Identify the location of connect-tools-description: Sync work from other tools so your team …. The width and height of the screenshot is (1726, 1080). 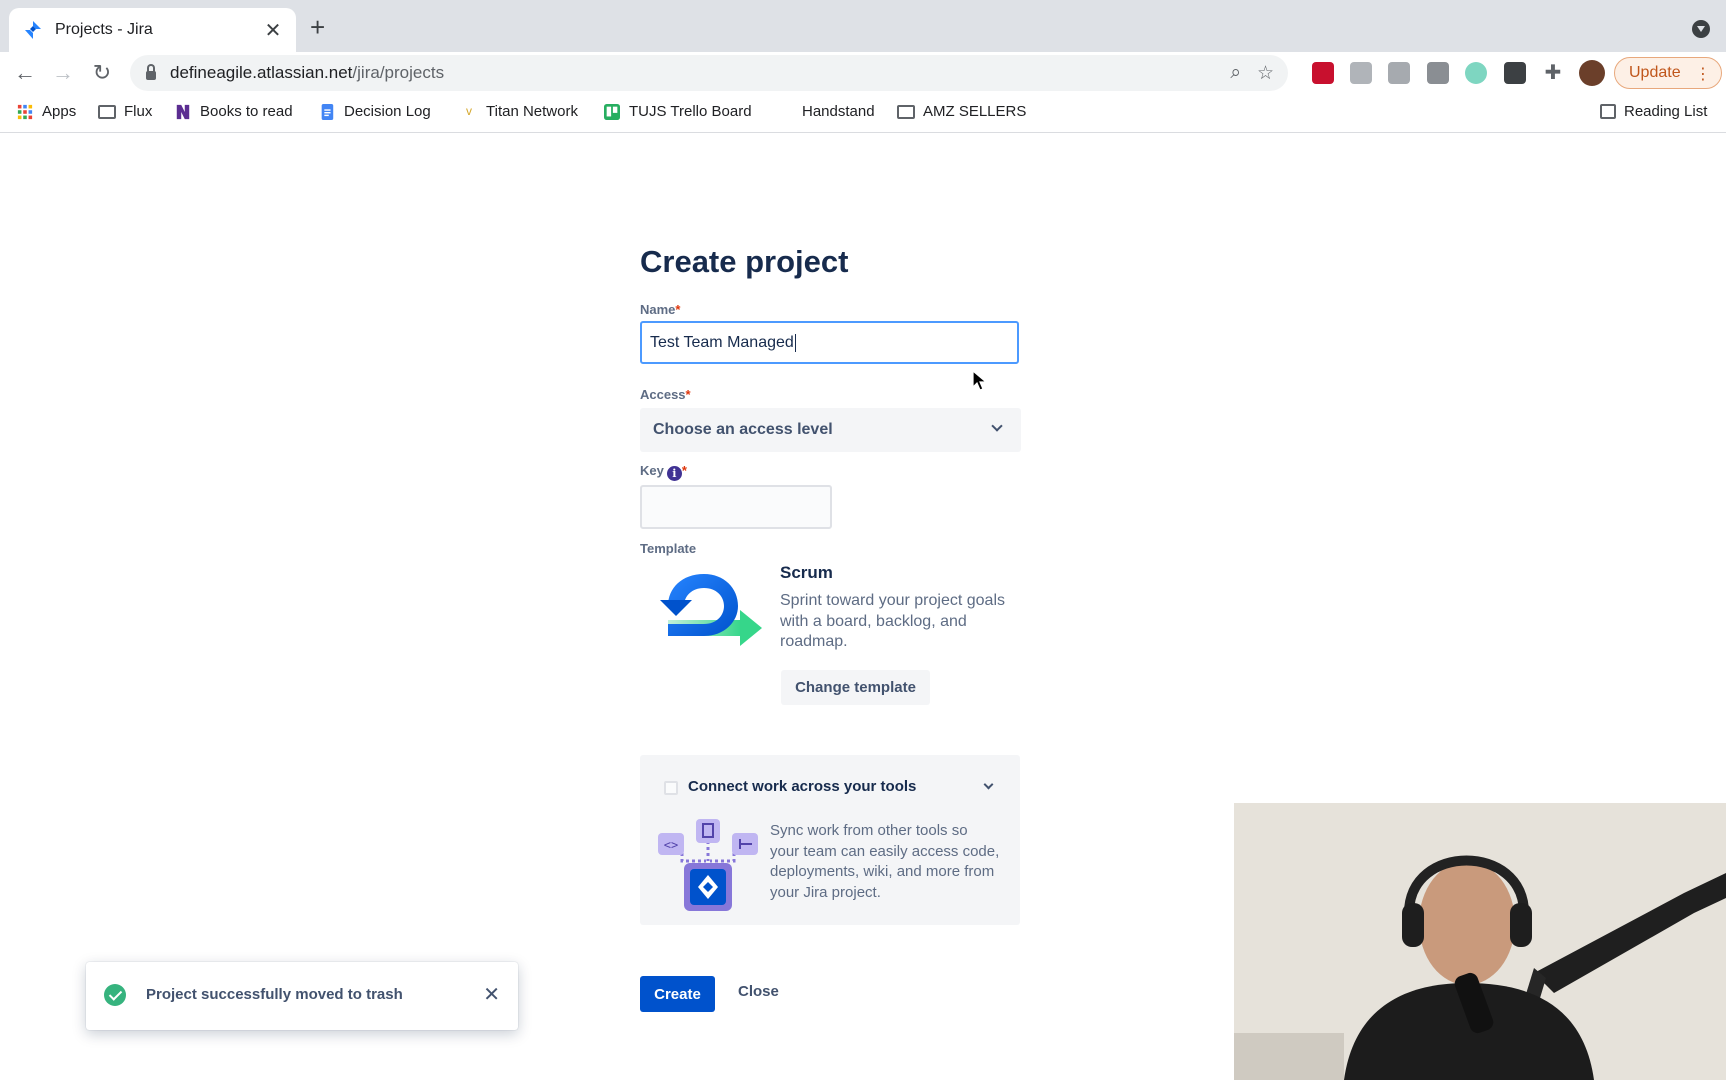
(885, 861).